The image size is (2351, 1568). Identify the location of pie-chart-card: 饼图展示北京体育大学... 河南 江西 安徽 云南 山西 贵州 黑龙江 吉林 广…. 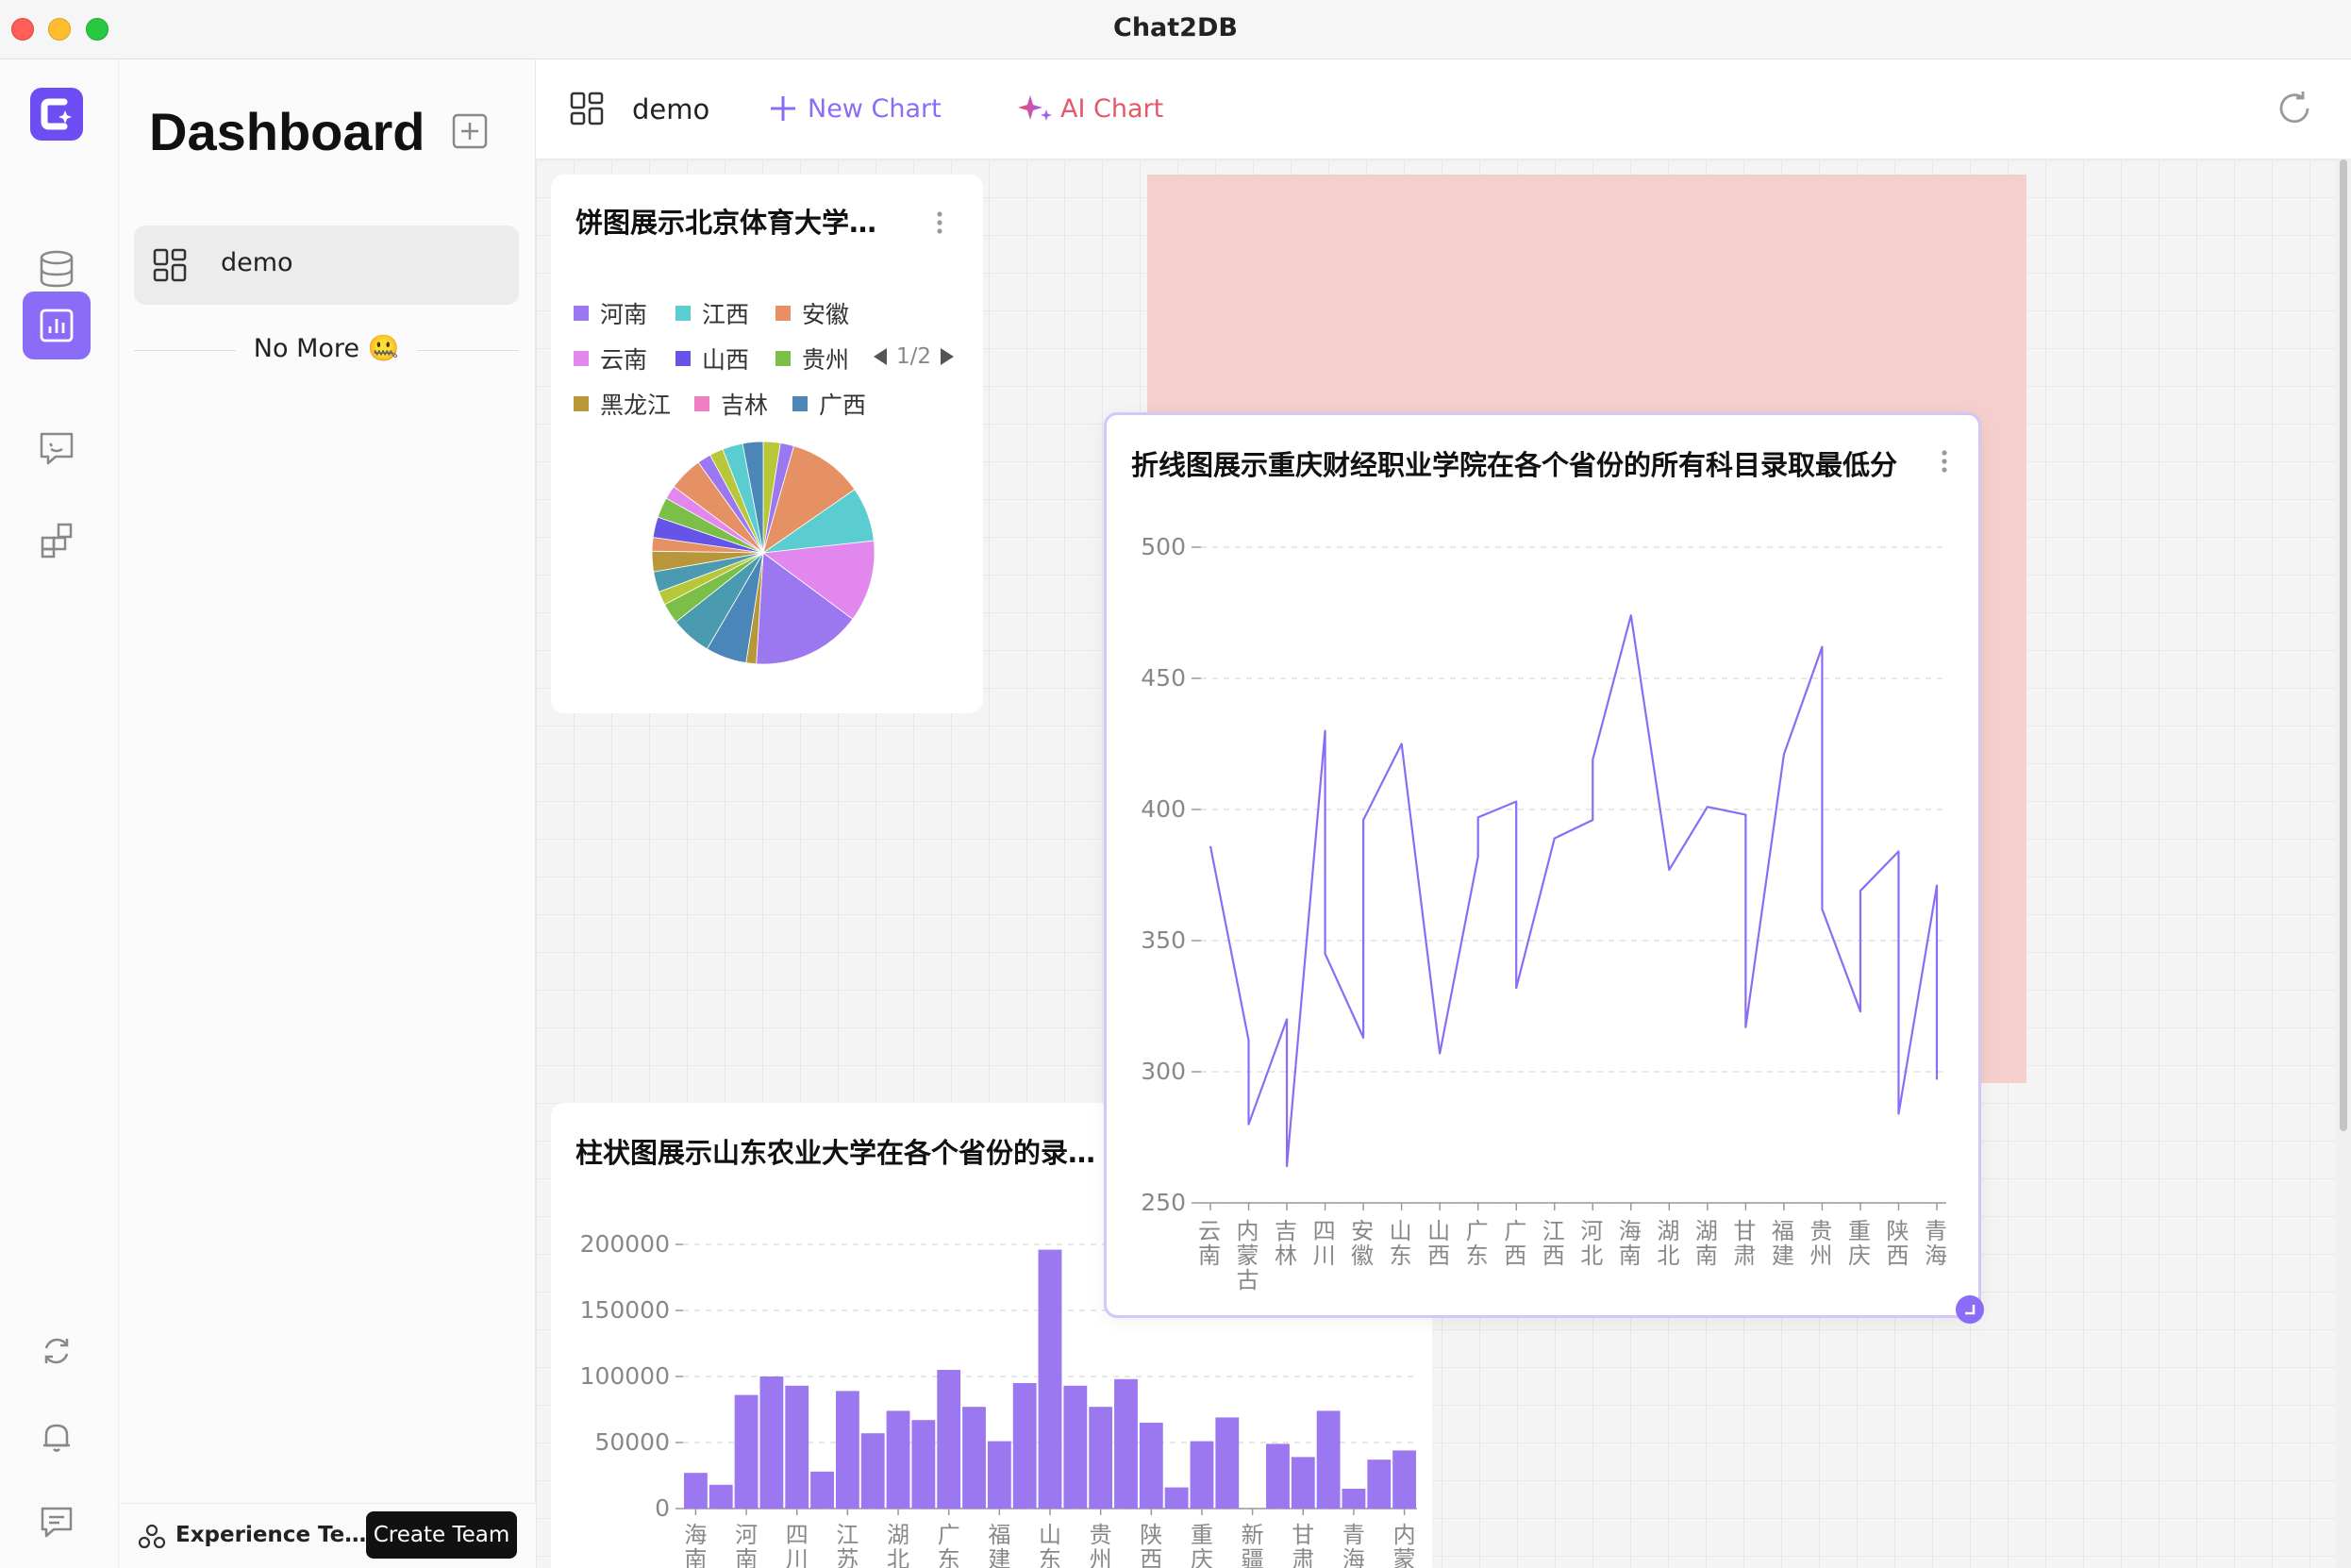
(767, 444).